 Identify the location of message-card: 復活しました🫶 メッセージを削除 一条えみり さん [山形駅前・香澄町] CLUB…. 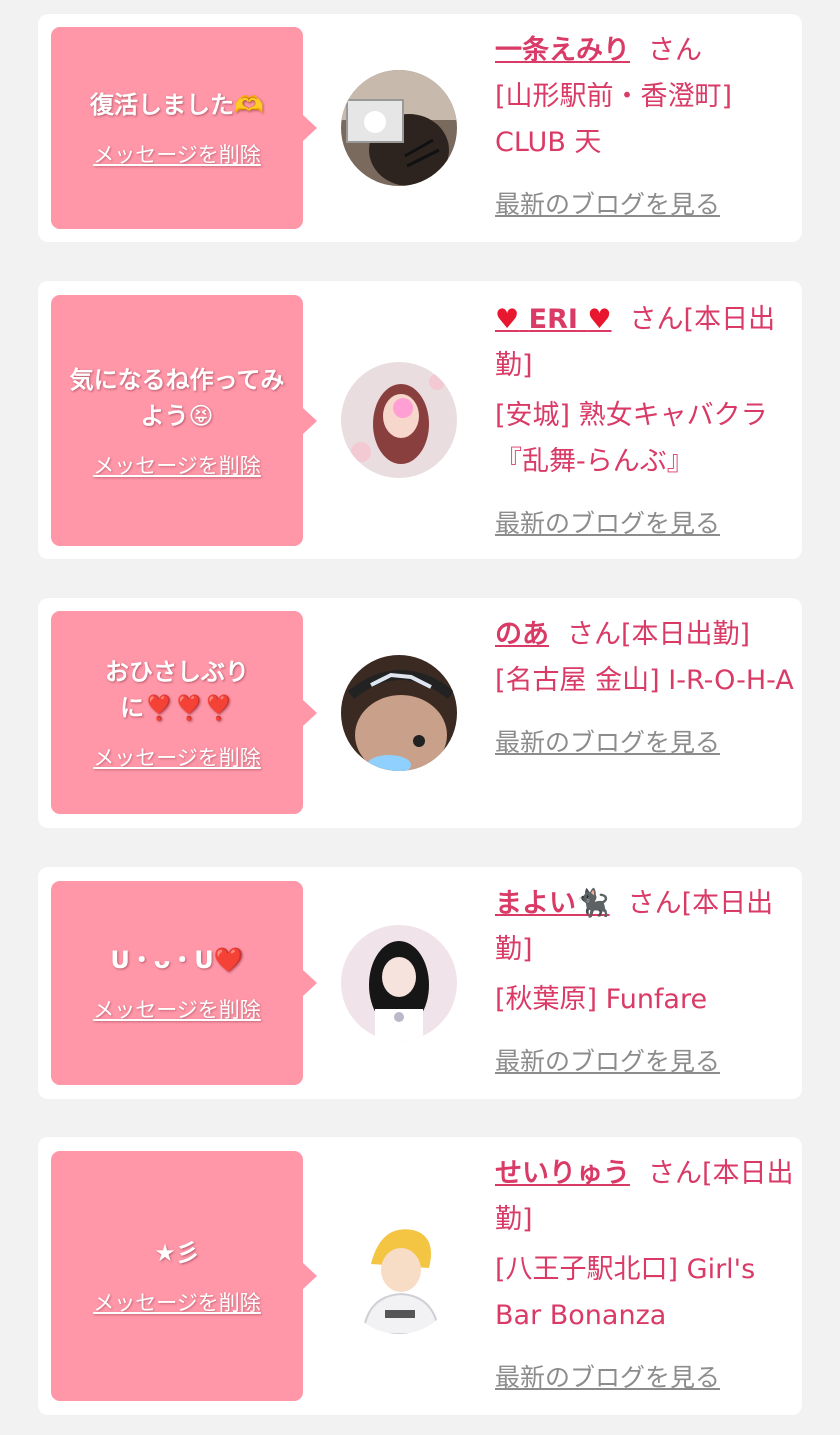
(420, 128).